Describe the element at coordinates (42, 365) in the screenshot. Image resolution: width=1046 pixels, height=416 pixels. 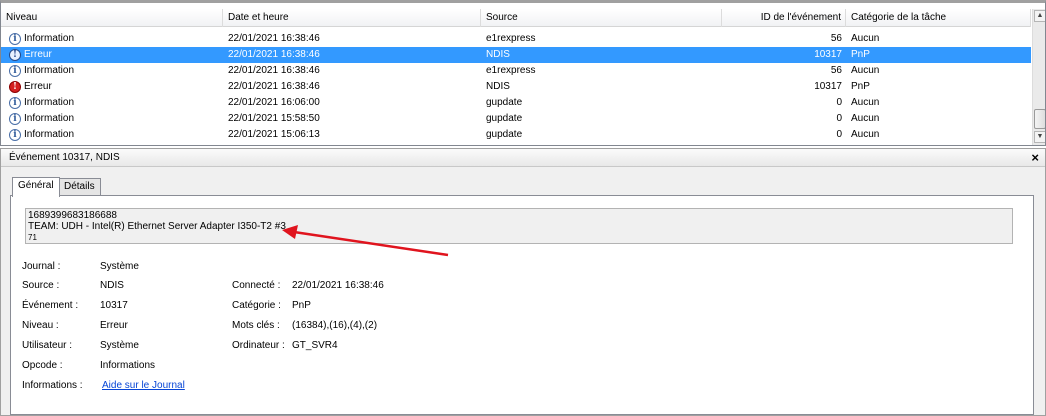
I see `opcode-label: Opcode :` at that location.